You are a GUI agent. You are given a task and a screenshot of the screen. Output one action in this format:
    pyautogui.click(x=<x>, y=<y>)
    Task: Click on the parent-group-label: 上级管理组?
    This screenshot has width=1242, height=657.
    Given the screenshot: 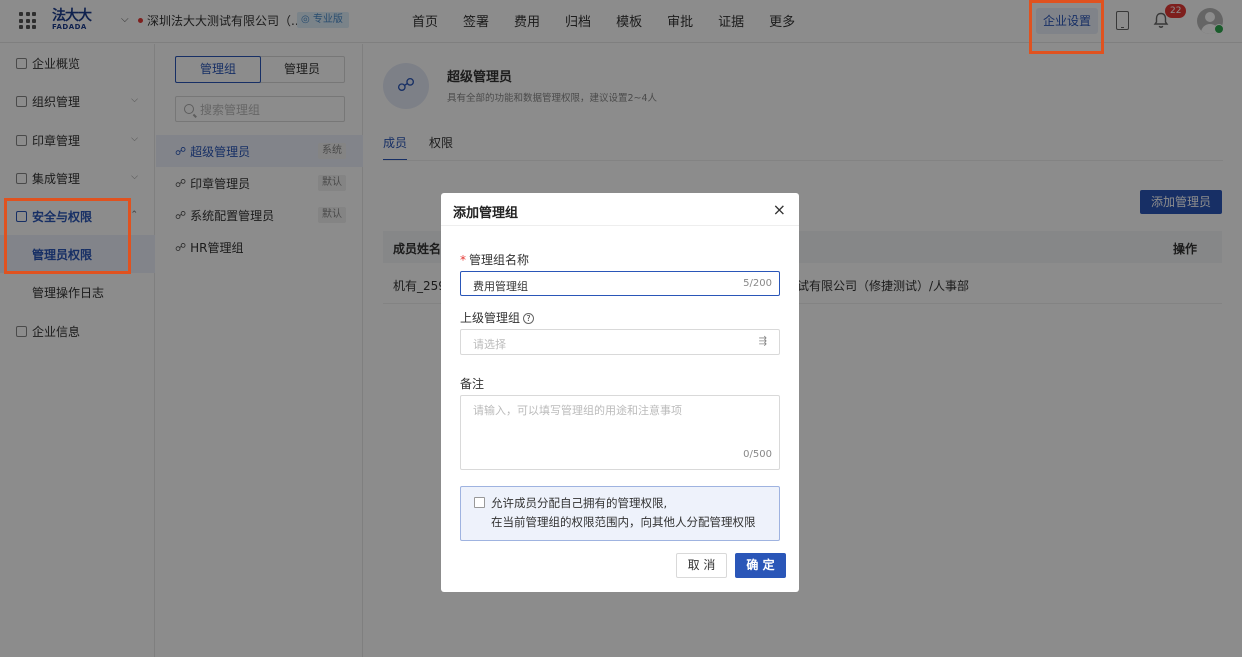 What is the action you would take?
    pyautogui.click(x=497, y=317)
    